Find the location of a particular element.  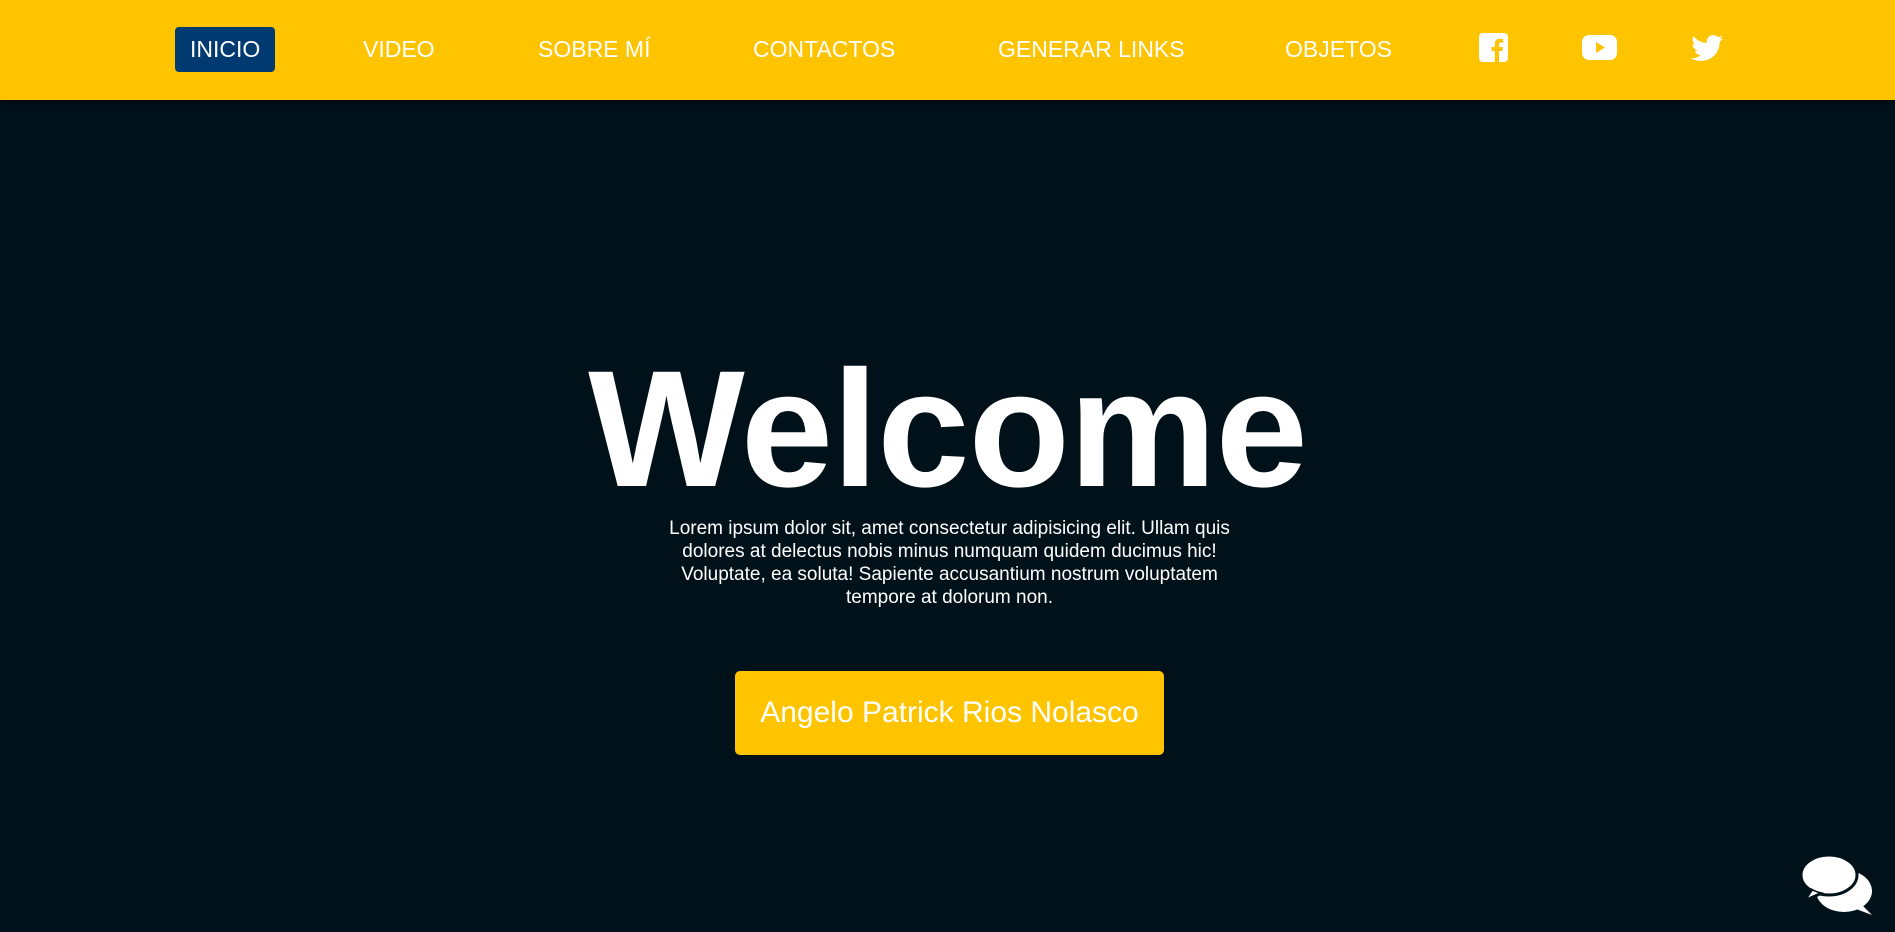

author-name-button: Angelo Patrick Rios Nolasco is located at coordinates (949, 713).